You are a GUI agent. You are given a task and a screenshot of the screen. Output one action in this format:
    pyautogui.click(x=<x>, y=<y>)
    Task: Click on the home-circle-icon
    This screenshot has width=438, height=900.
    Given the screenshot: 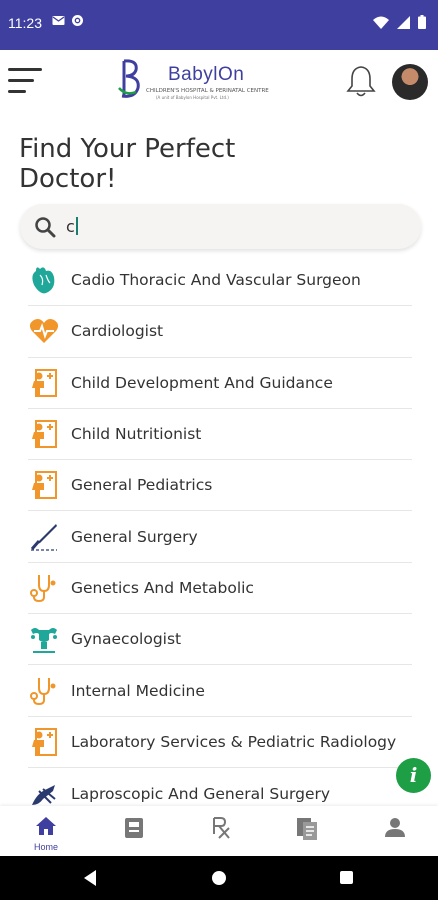 What is the action you would take?
    pyautogui.click(x=219, y=878)
    